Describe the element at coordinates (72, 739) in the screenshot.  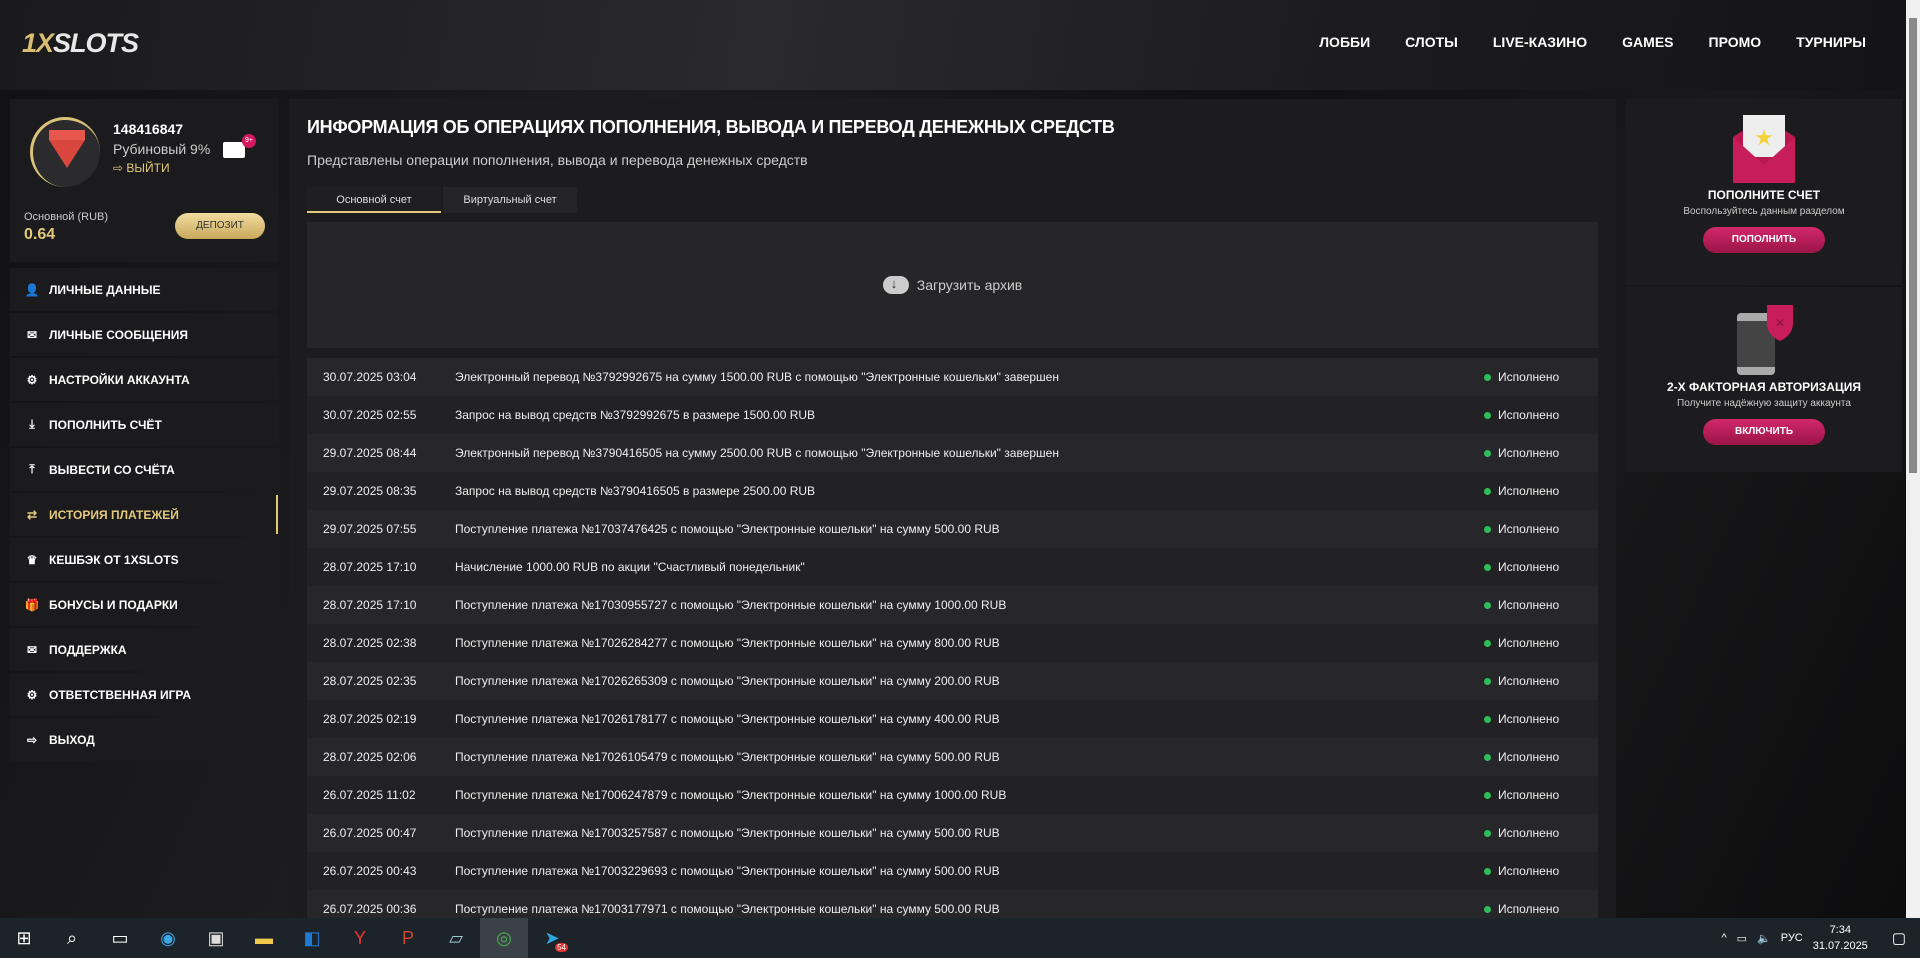
I see `menu-item-label: ВЫХОД` at that location.